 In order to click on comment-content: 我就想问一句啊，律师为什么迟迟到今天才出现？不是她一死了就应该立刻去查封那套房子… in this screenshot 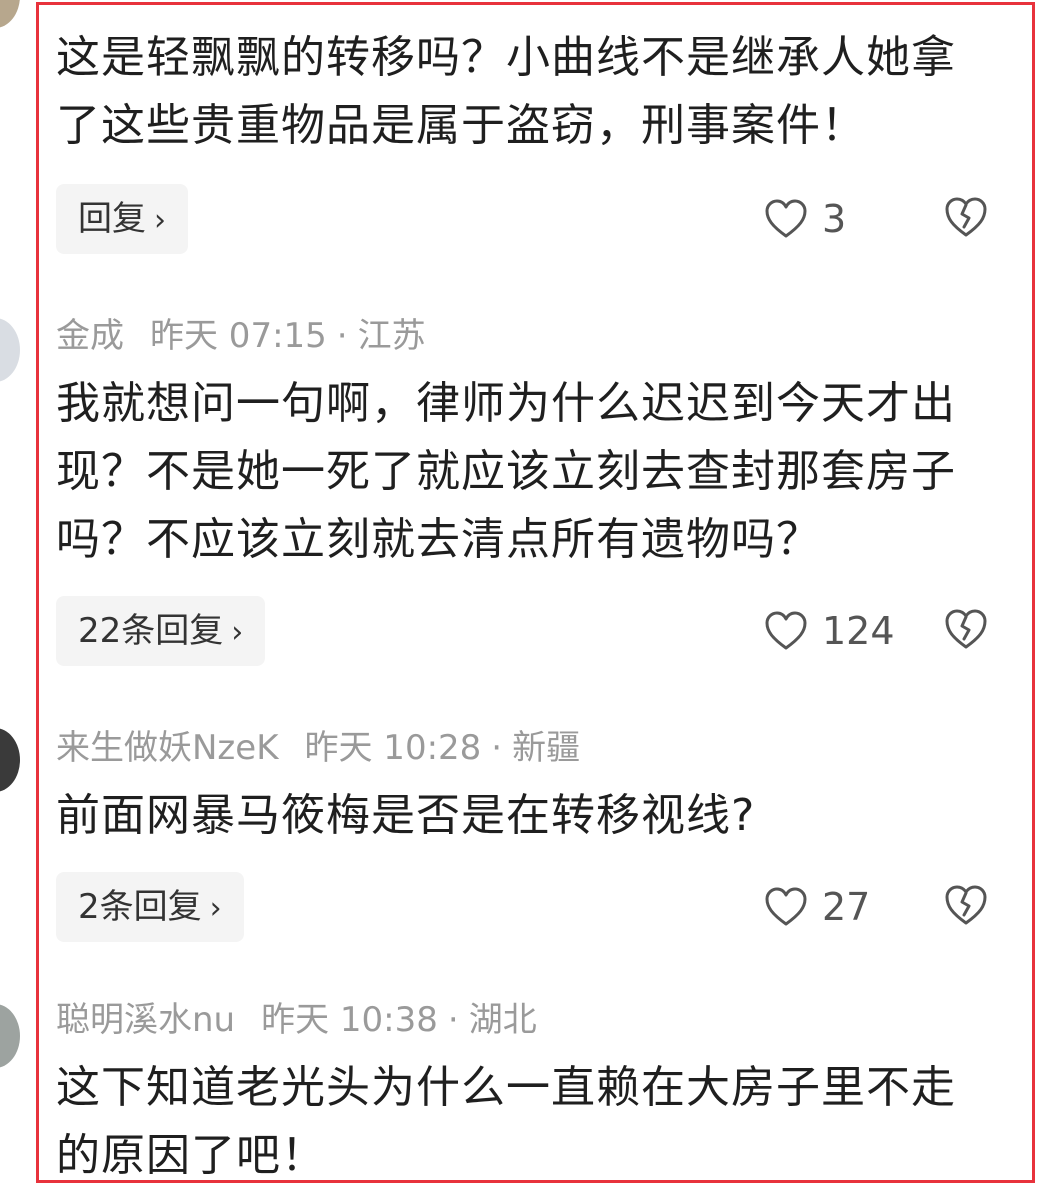, I will do `click(506, 471)`.